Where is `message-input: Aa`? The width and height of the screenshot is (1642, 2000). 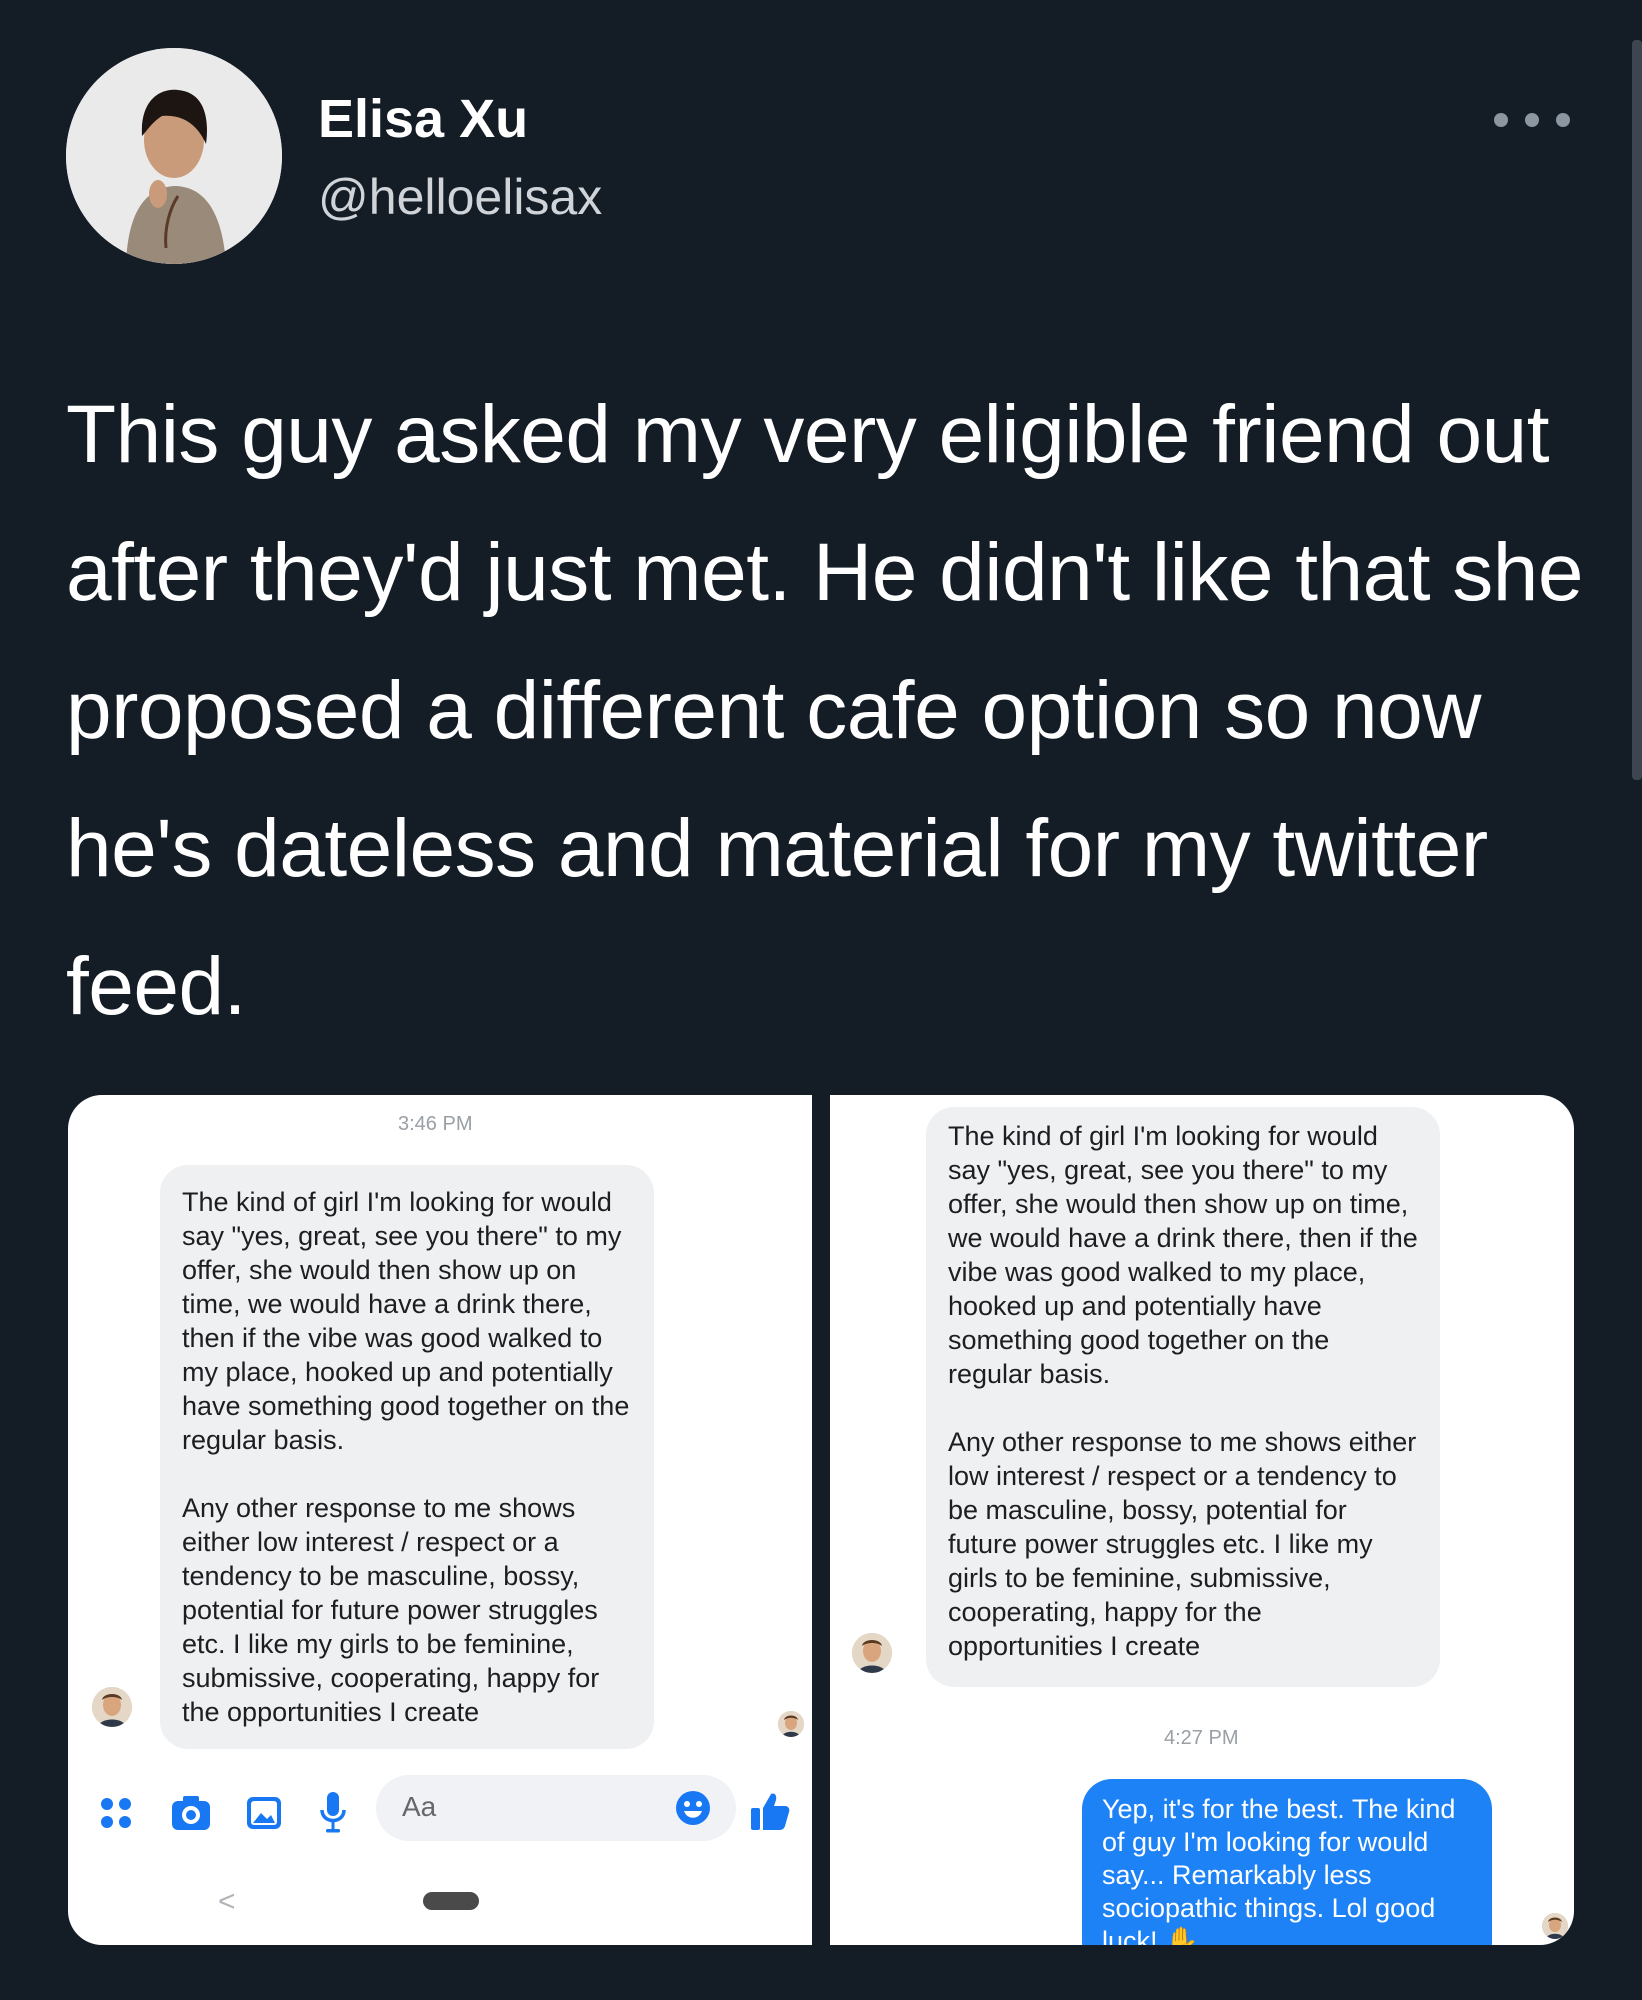 message-input: Aa is located at coordinates (556, 1808).